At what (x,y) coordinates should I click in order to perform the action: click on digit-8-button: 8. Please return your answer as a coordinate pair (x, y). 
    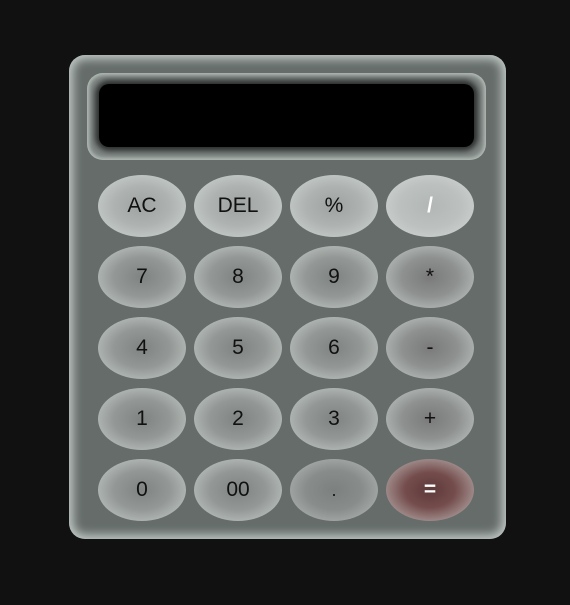
    Looking at the image, I should click on (238, 277).